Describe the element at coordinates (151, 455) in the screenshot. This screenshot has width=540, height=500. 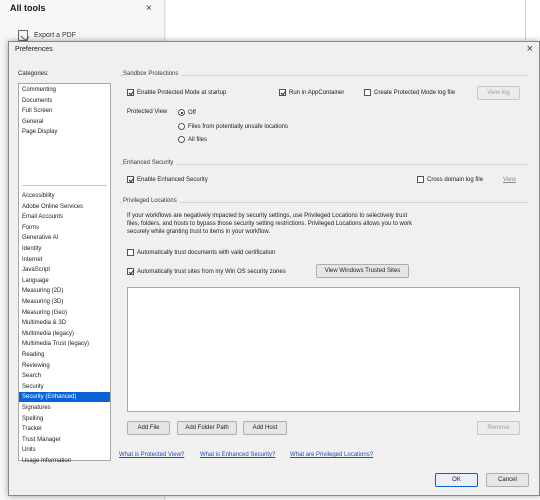
I see `protected-view-help-link: What is Protected View?` at that location.